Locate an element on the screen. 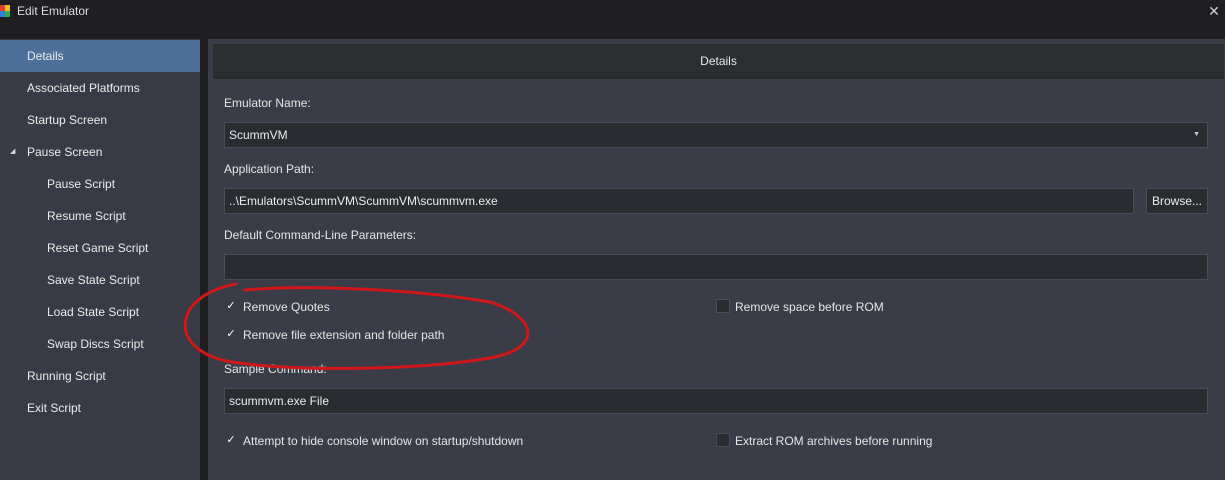 This screenshot has height=480, width=1225. extract-rom-checkbox is located at coordinates (723, 440).